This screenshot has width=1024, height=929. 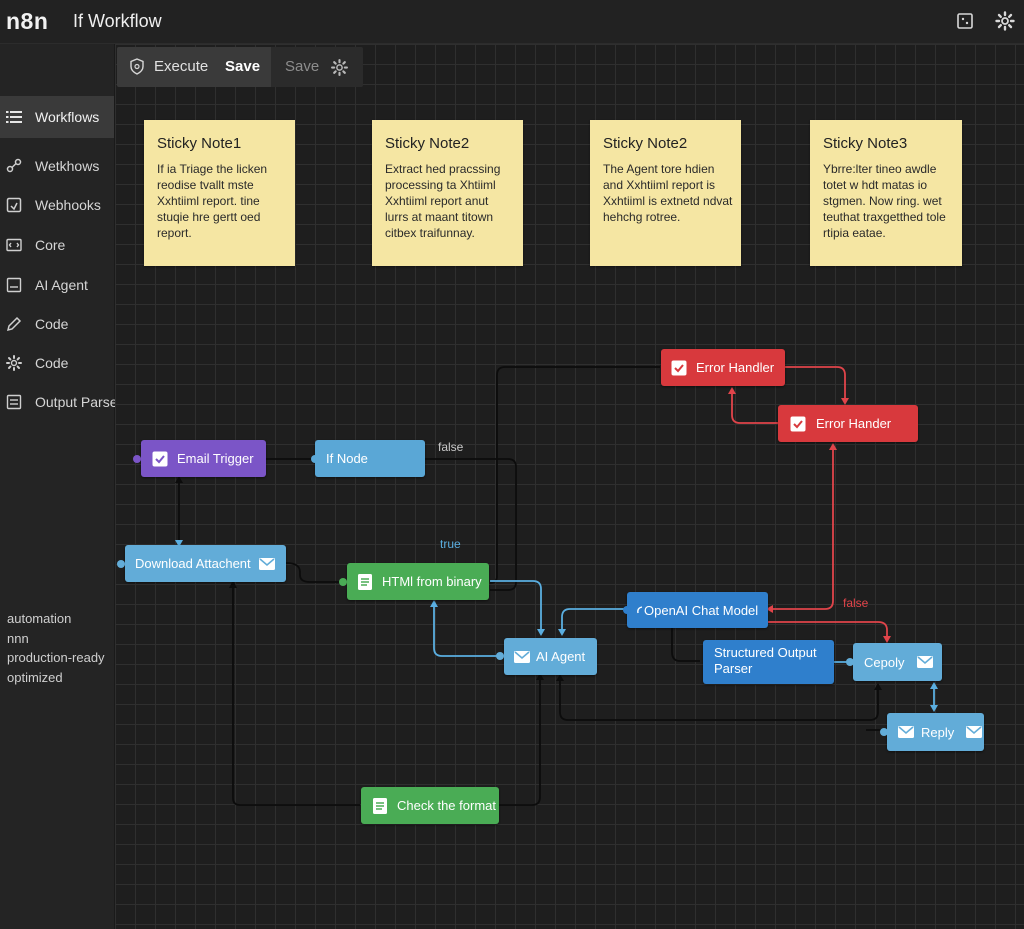 I want to click on node-error-handler-2: Error Hander, so click(x=848, y=423).